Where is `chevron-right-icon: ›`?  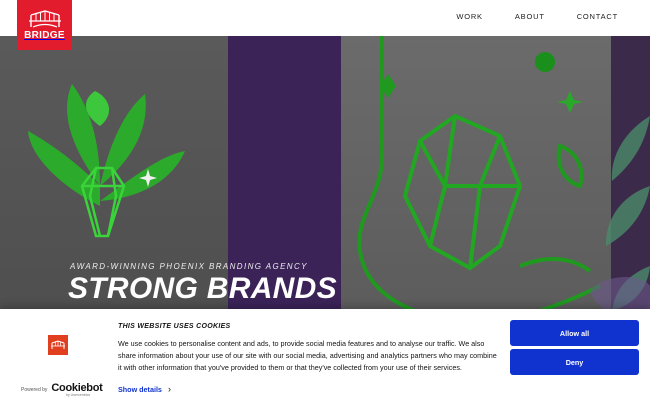
chevron-right-icon: › is located at coordinates (169, 389).